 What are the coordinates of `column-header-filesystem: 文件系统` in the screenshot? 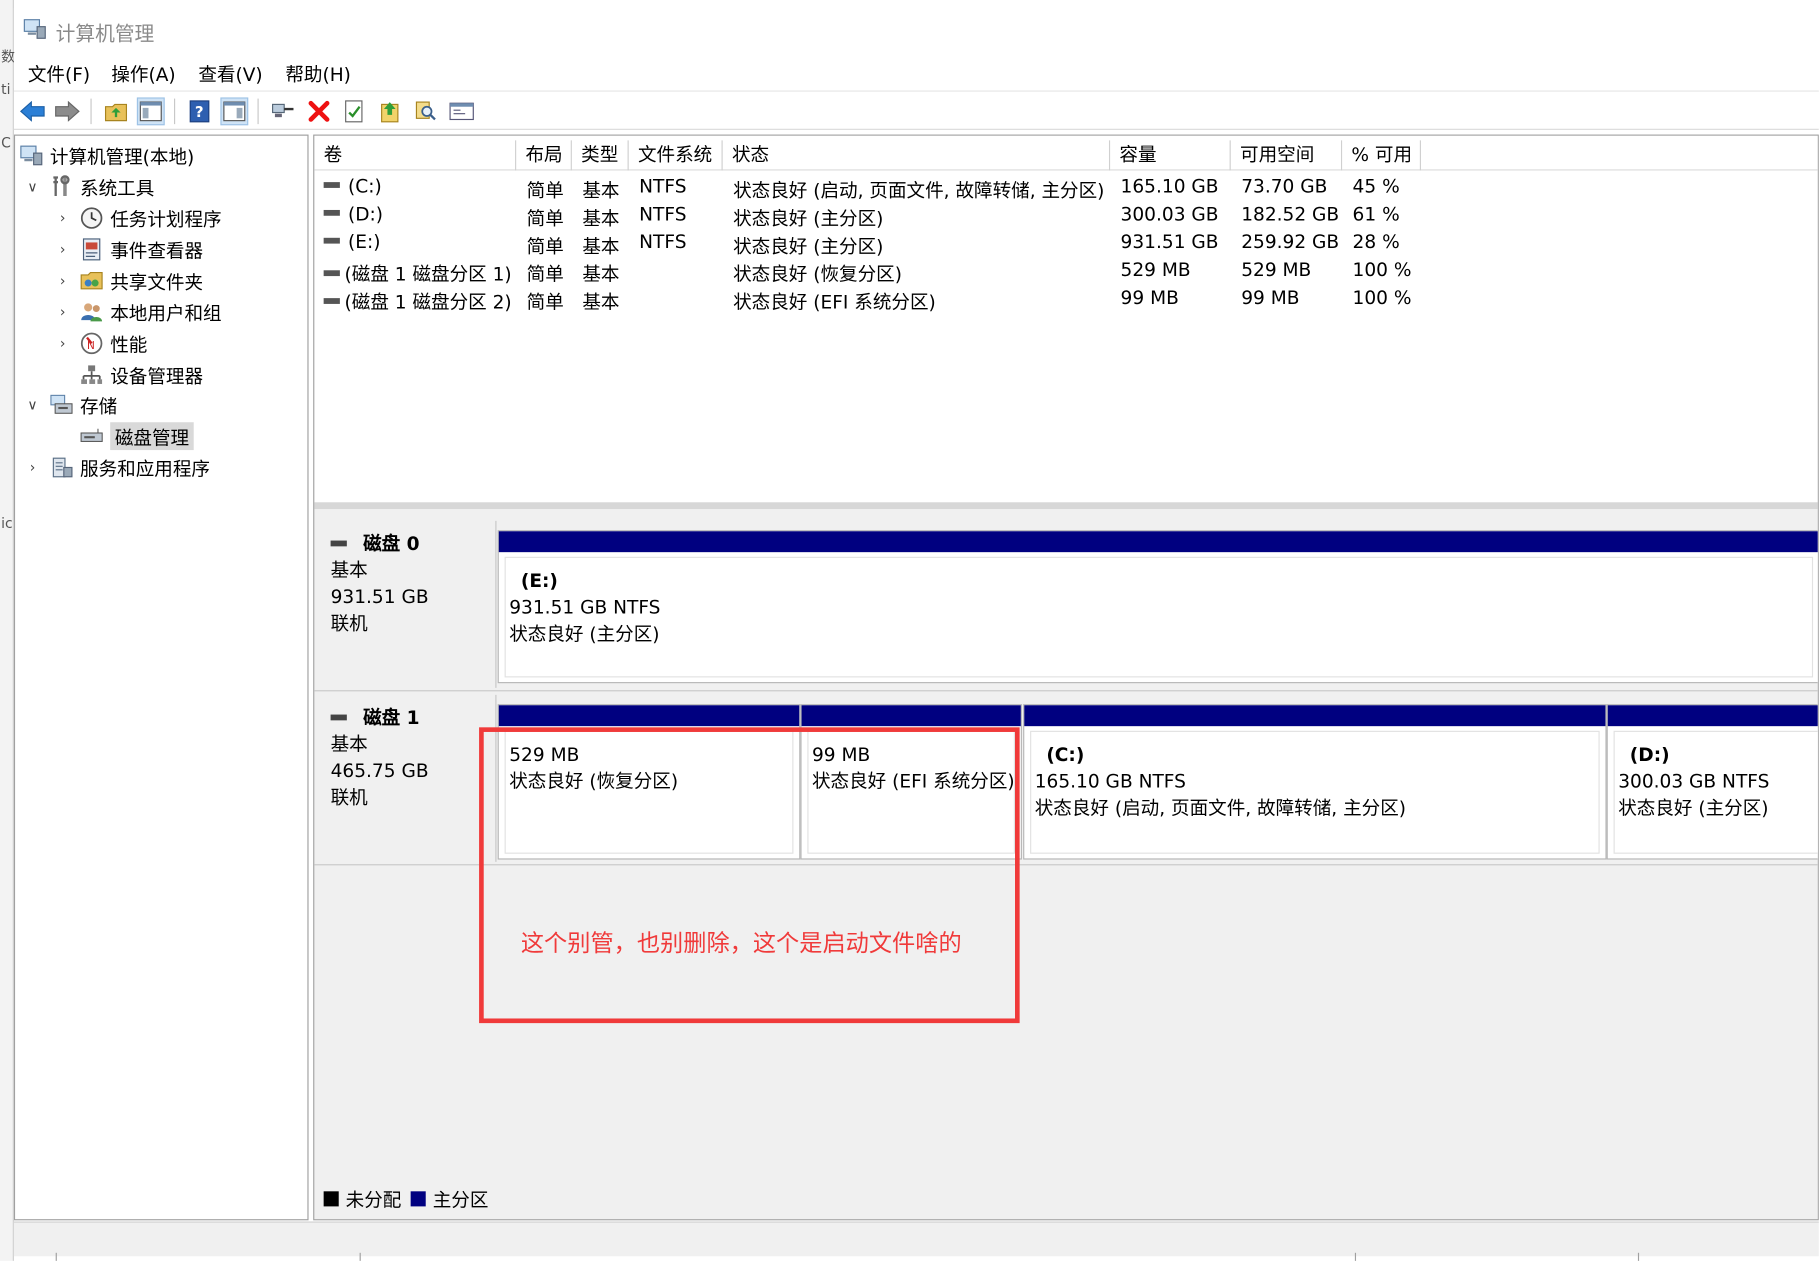 It's located at (676, 155).